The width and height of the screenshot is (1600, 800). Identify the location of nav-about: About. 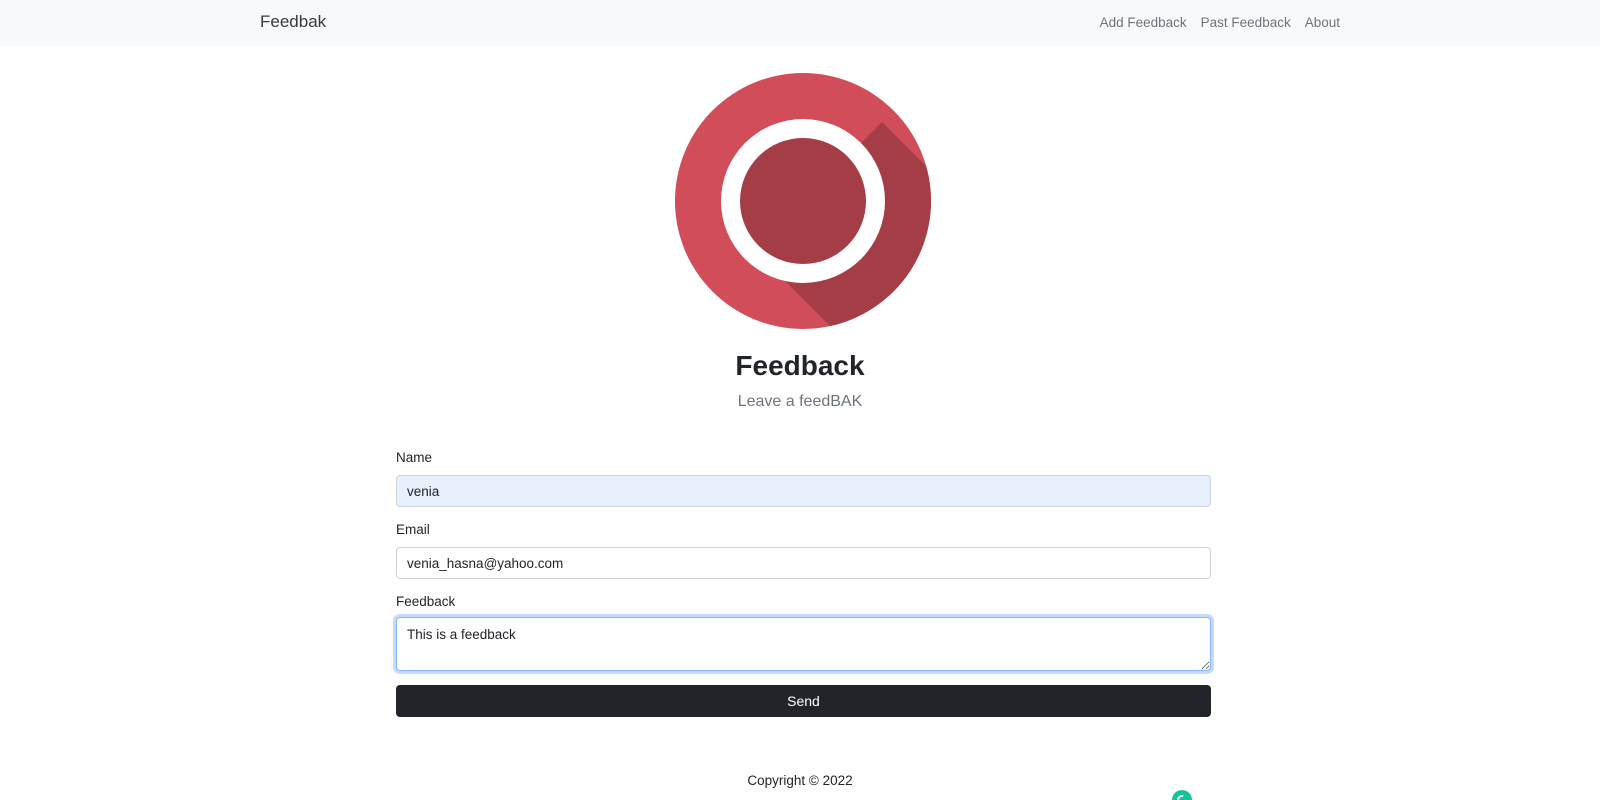
(1322, 22).